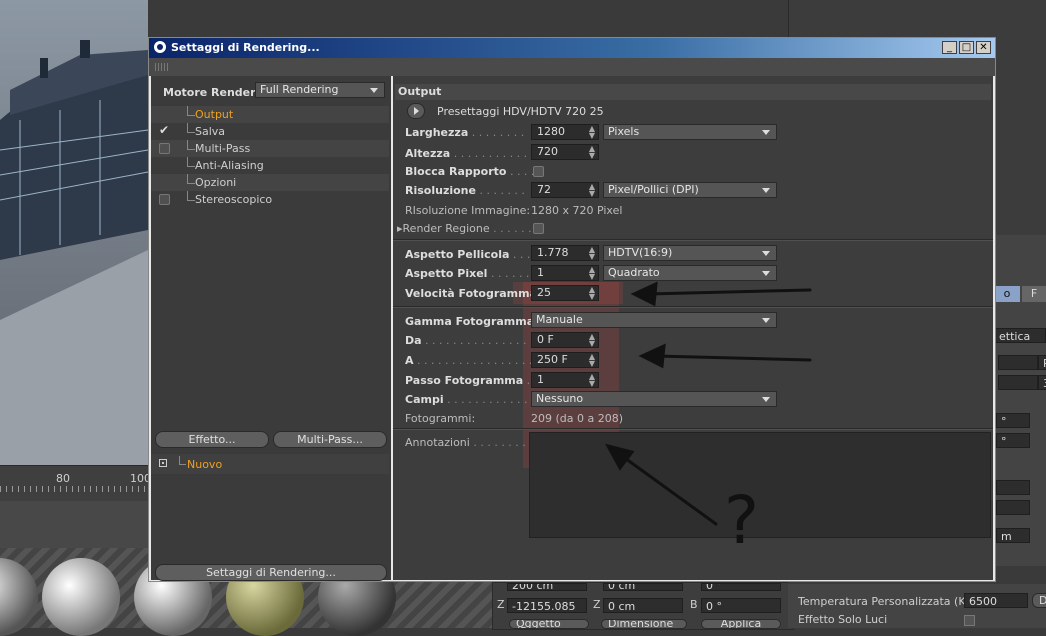 This screenshot has height=636, width=1046. I want to click on risoluzione-field: 72 ▲ ▼, so click(565, 190).